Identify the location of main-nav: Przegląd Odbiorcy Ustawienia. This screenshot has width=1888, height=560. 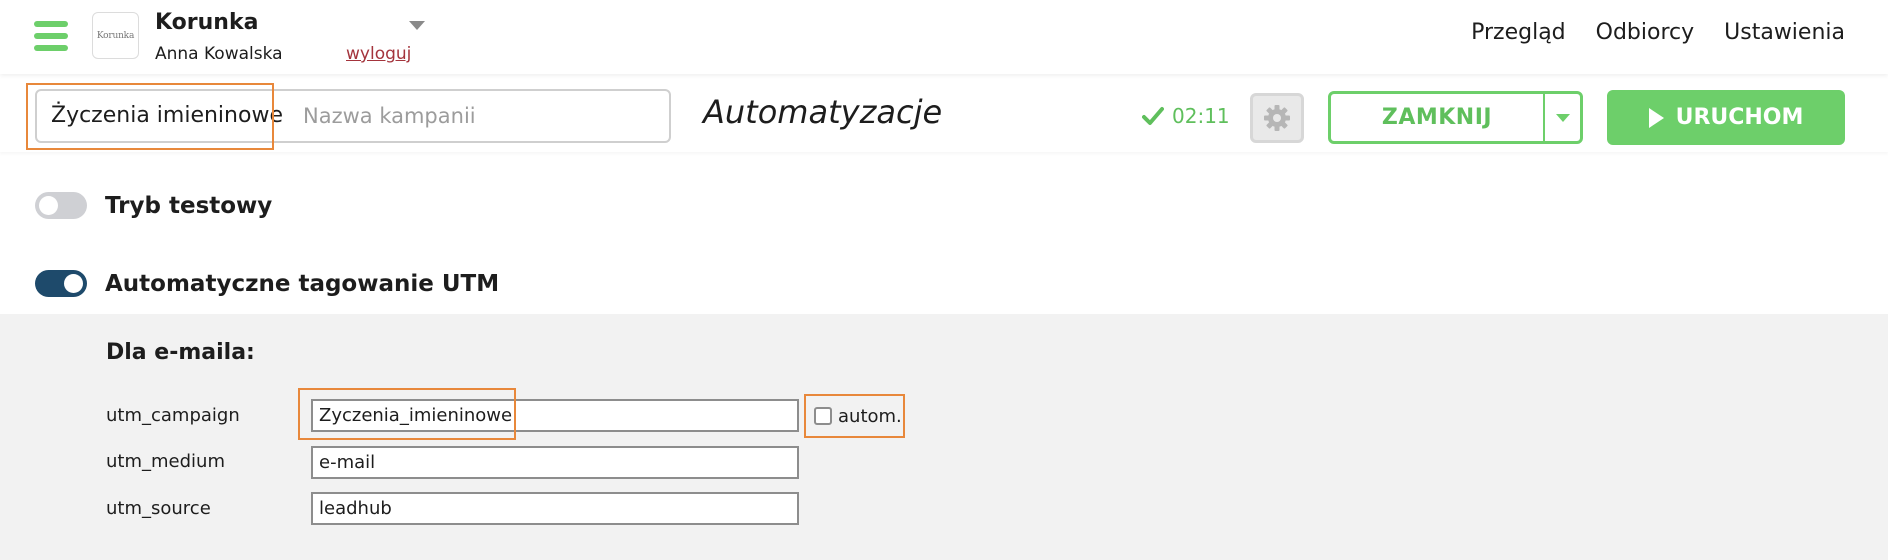
(1658, 32).